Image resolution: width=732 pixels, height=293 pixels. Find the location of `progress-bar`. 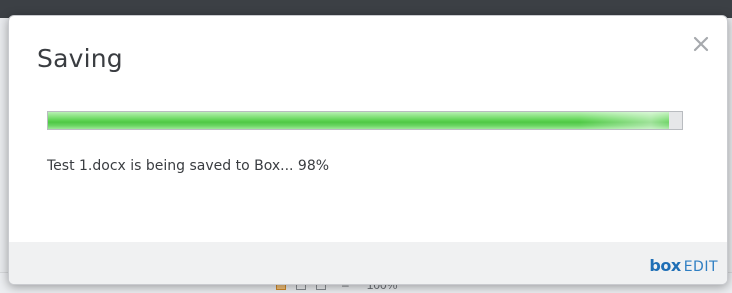

progress-bar is located at coordinates (365, 120).